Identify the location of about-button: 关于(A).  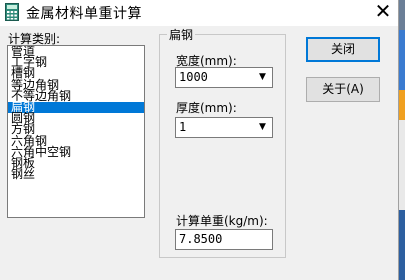
(343, 89).